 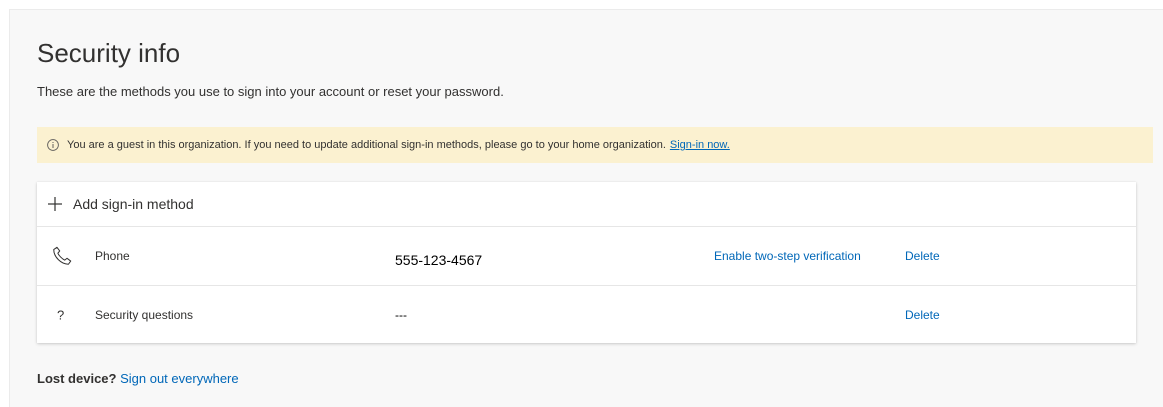 What do you see at coordinates (53, 145) in the screenshot?
I see `info-icon` at bounding box center [53, 145].